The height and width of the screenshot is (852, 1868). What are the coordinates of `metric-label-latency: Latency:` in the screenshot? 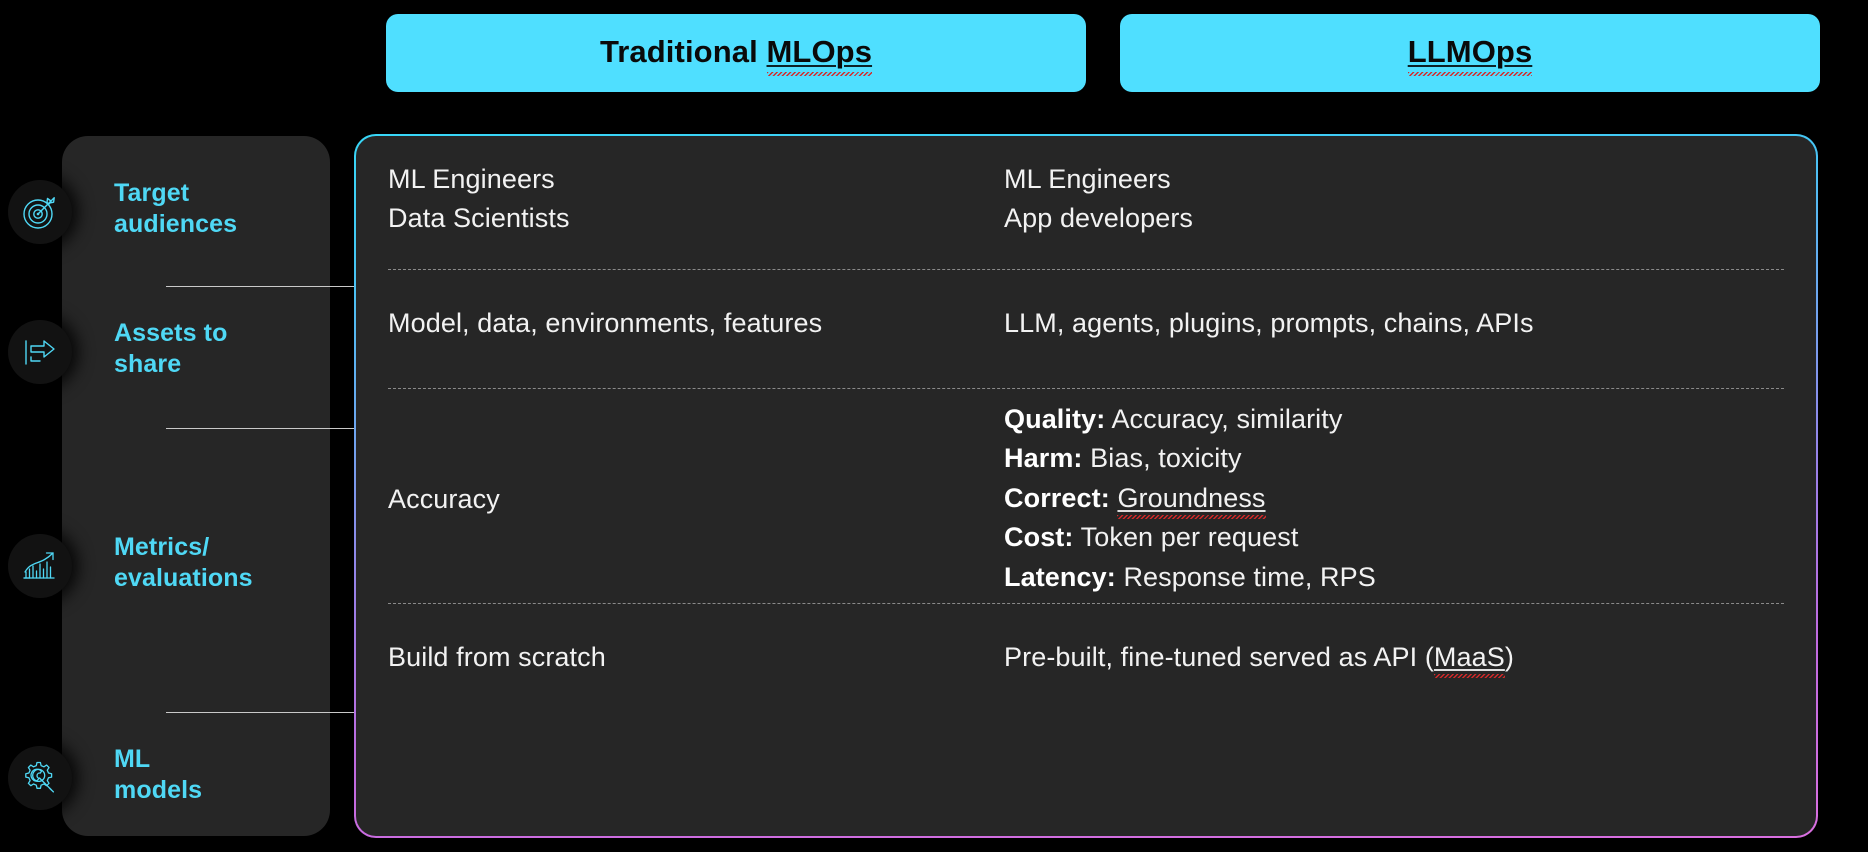 It's located at (1060, 576).